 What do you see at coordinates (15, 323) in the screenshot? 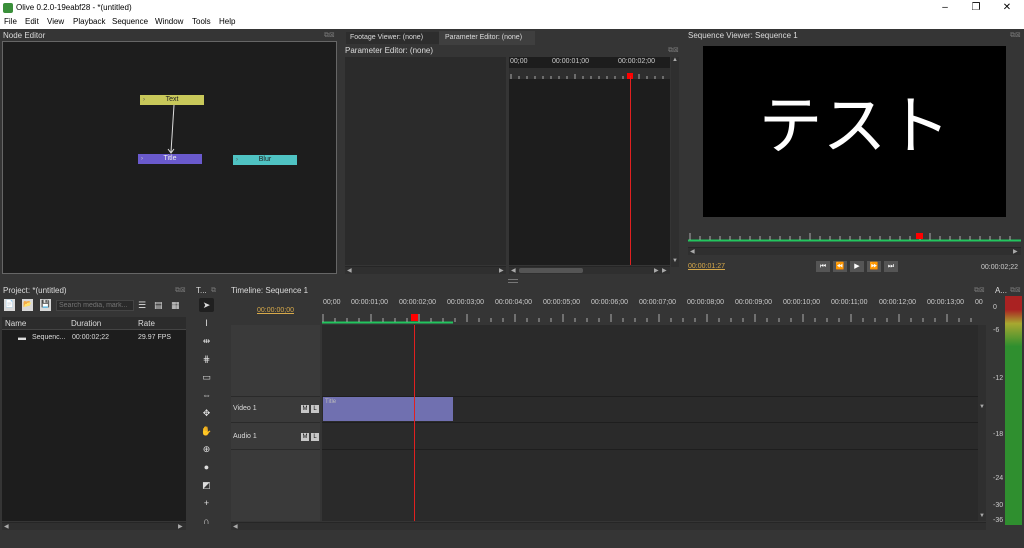
I see `column-name: Name` at bounding box center [15, 323].